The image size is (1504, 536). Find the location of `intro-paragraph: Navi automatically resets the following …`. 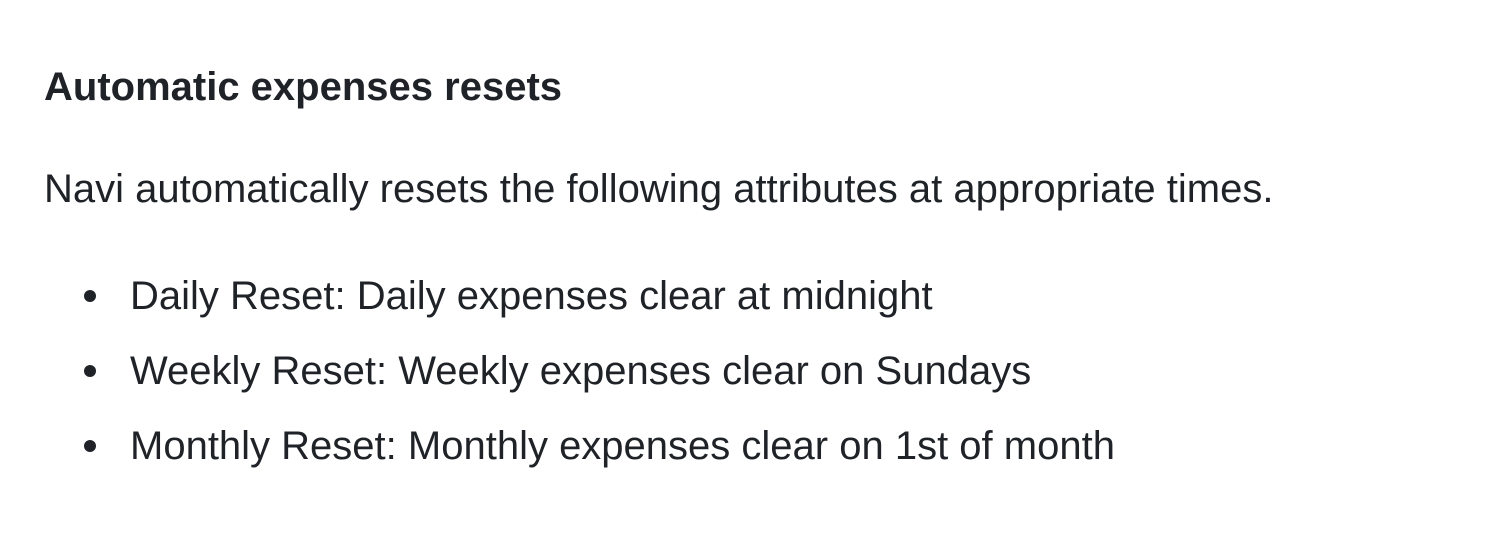

intro-paragraph: Navi automatically resets the following … is located at coordinates (659, 189).